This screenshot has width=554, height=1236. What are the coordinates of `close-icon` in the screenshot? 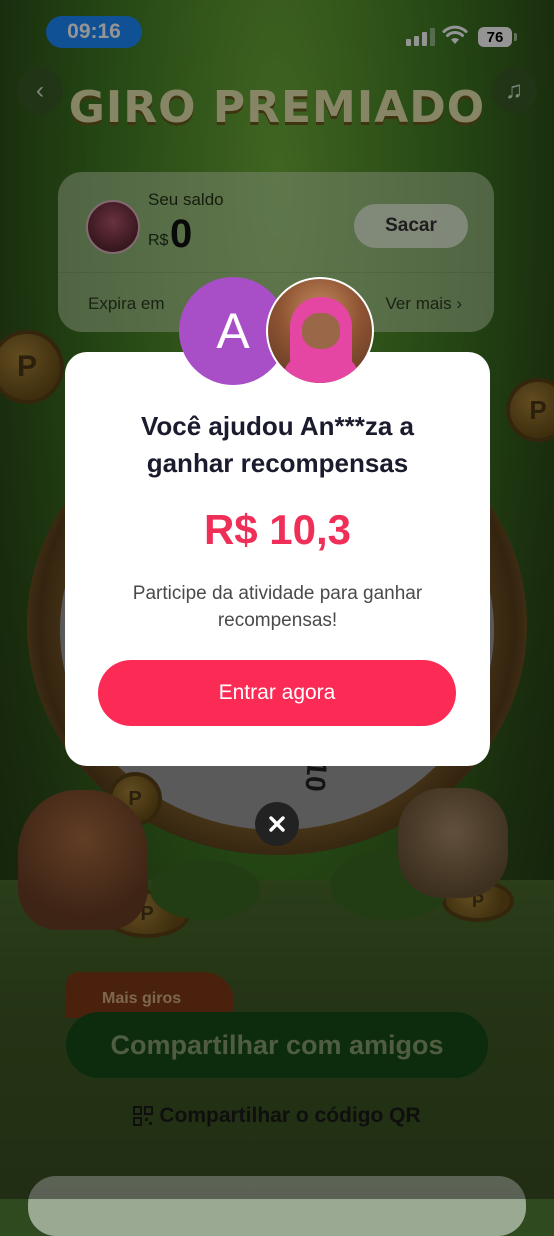 It's located at (277, 824).